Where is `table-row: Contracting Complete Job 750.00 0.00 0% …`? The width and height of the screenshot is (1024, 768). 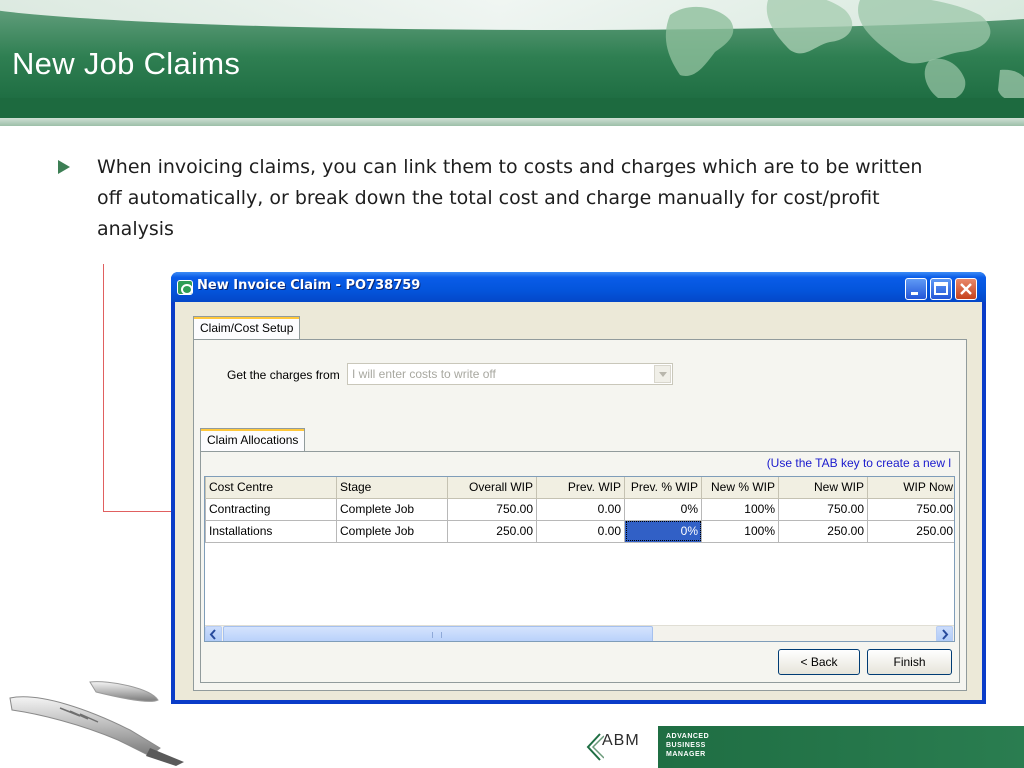 table-row: Contracting Complete Job 750.00 0.00 0% … is located at coordinates (579, 509).